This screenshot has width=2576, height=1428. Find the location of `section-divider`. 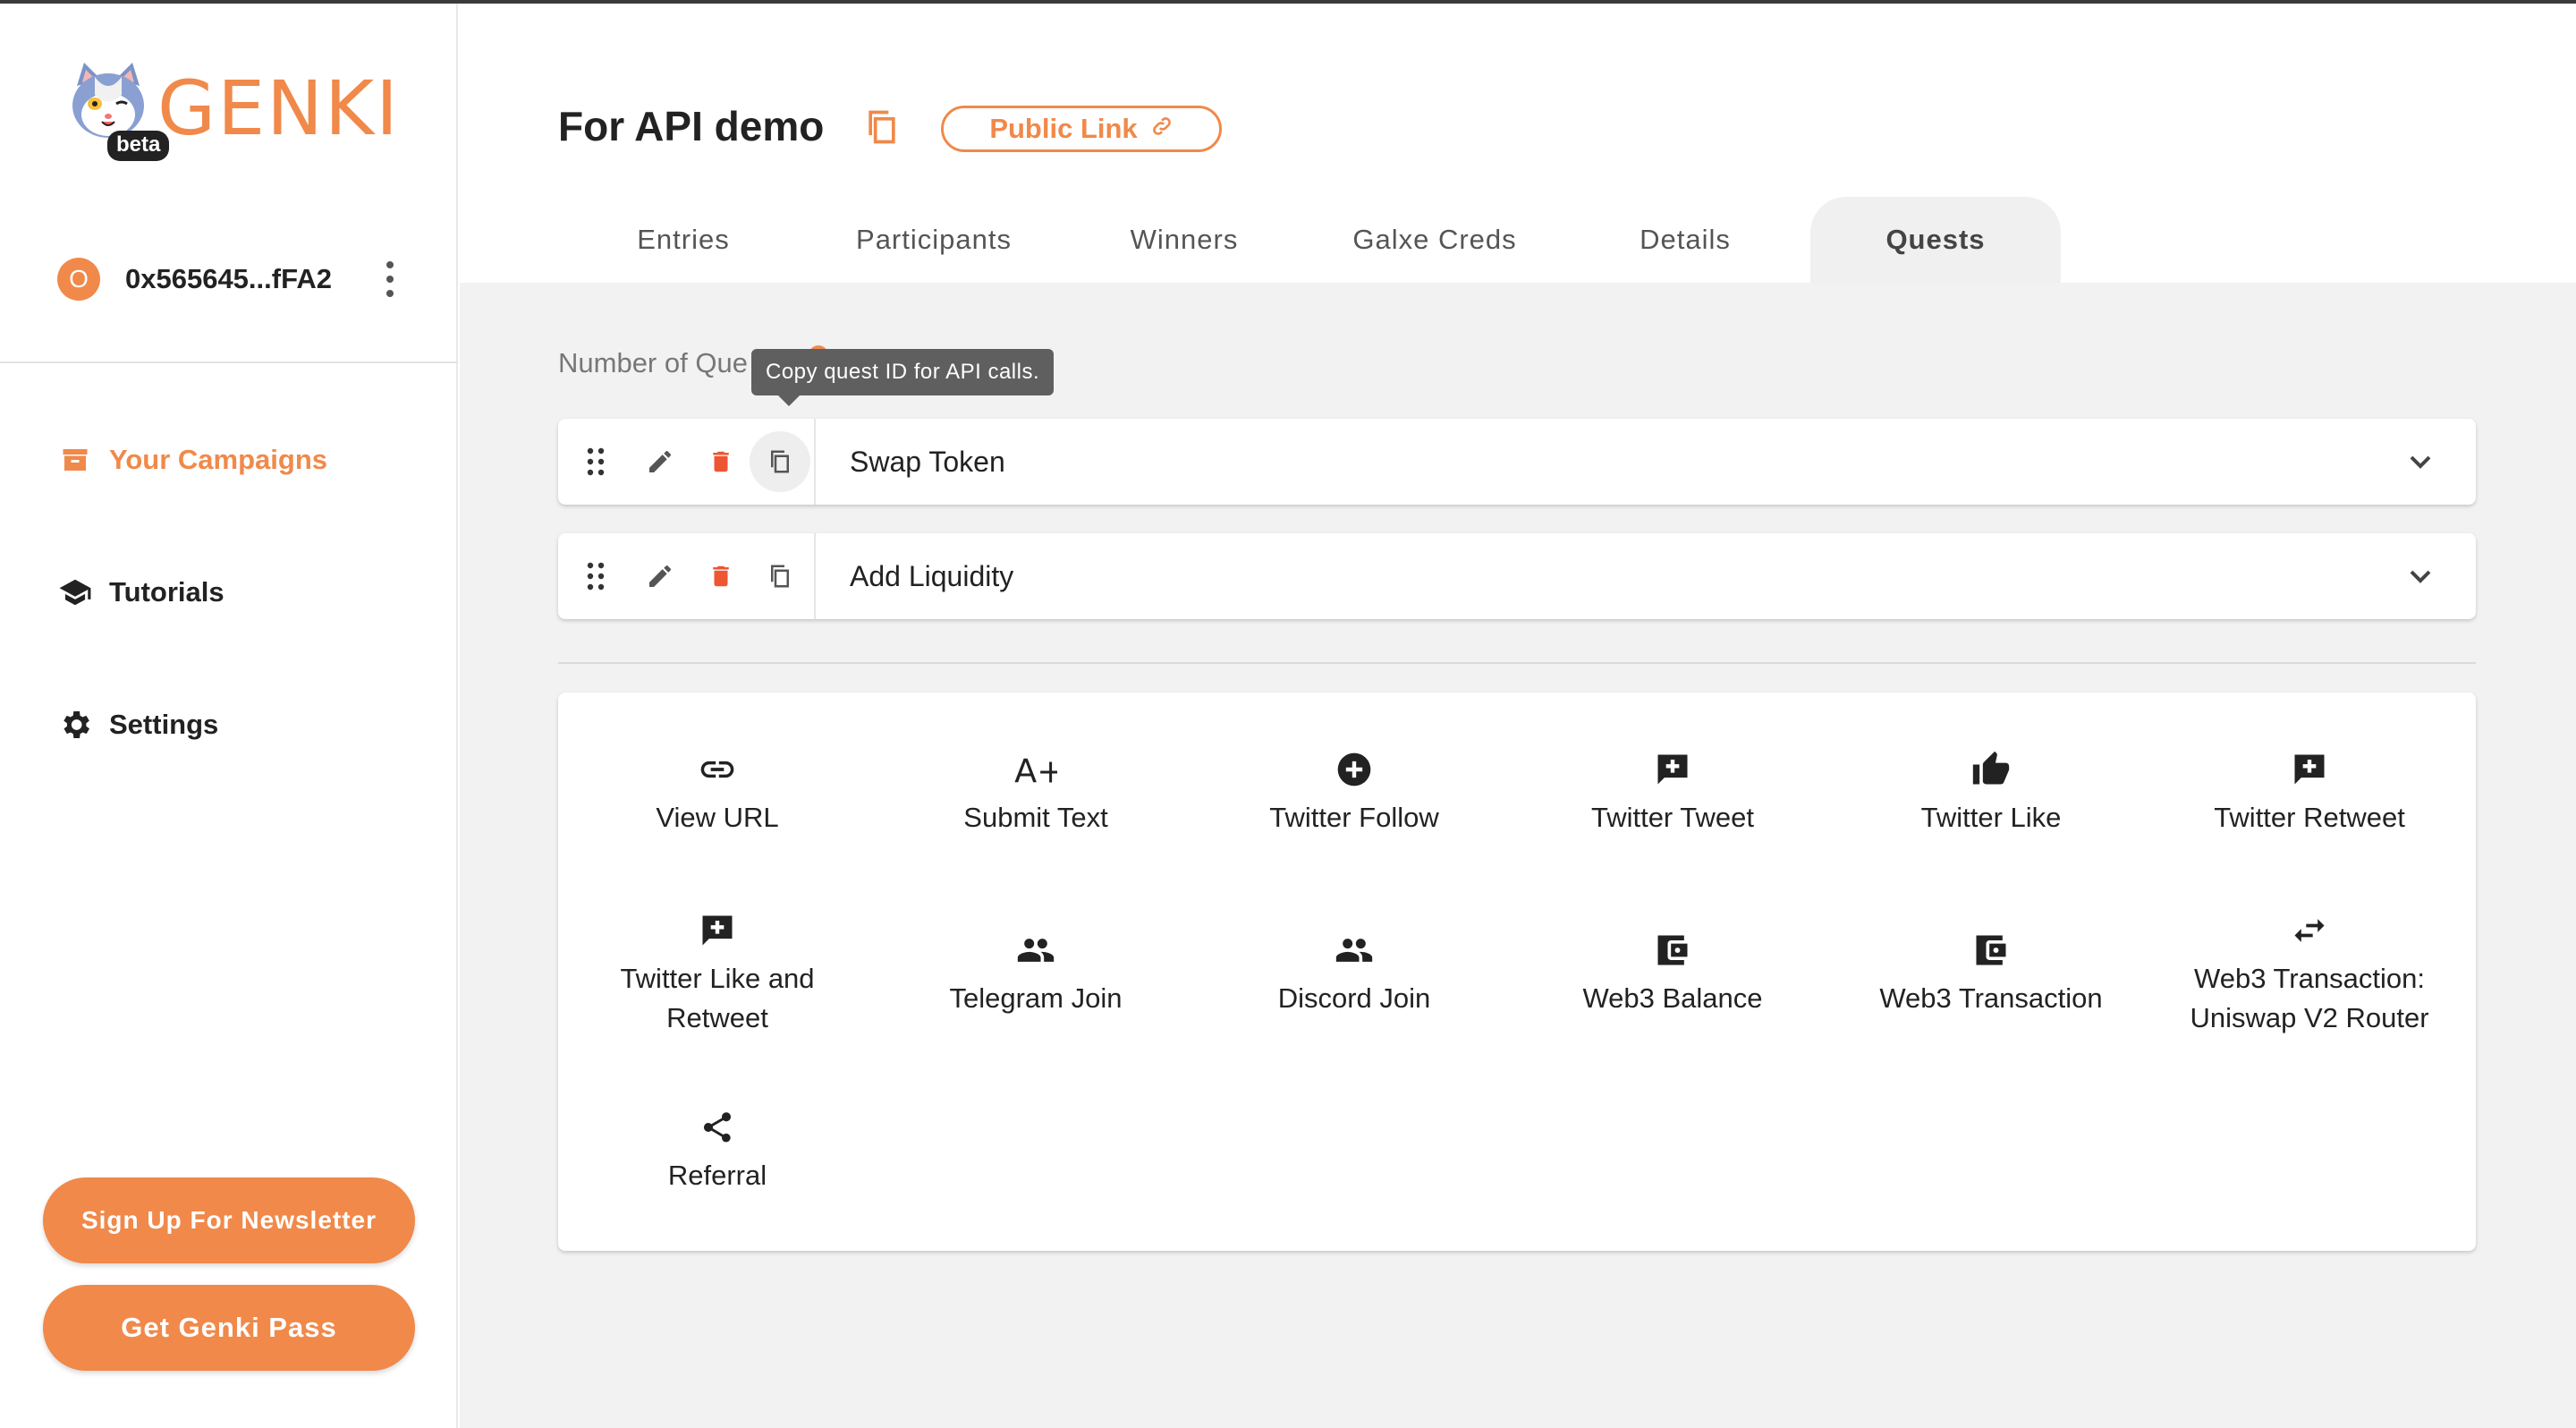

section-divider is located at coordinates (1517, 663).